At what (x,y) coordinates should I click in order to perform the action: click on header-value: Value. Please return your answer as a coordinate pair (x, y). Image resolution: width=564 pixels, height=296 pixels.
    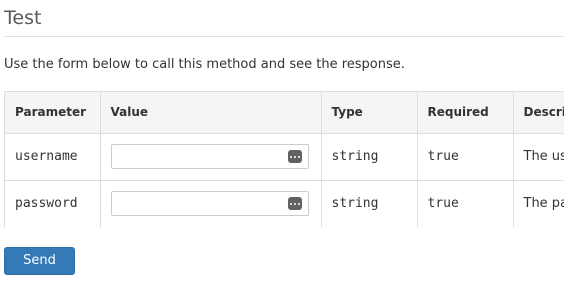
    Looking at the image, I should click on (211, 113).